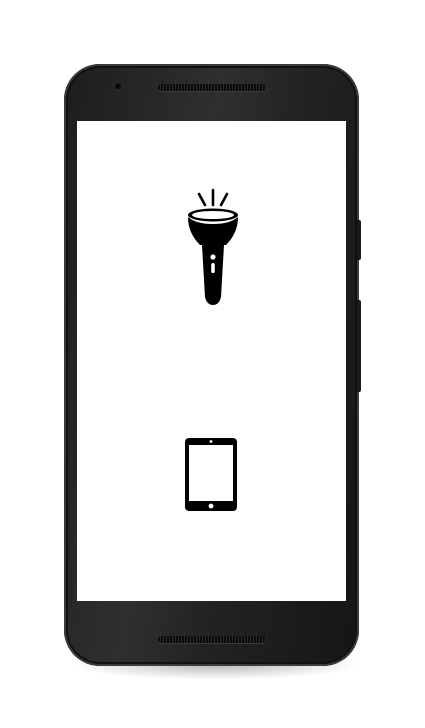 This screenshot has height=728, width=425. I want to click on bottom-speaker-grille, so click(212, 639).